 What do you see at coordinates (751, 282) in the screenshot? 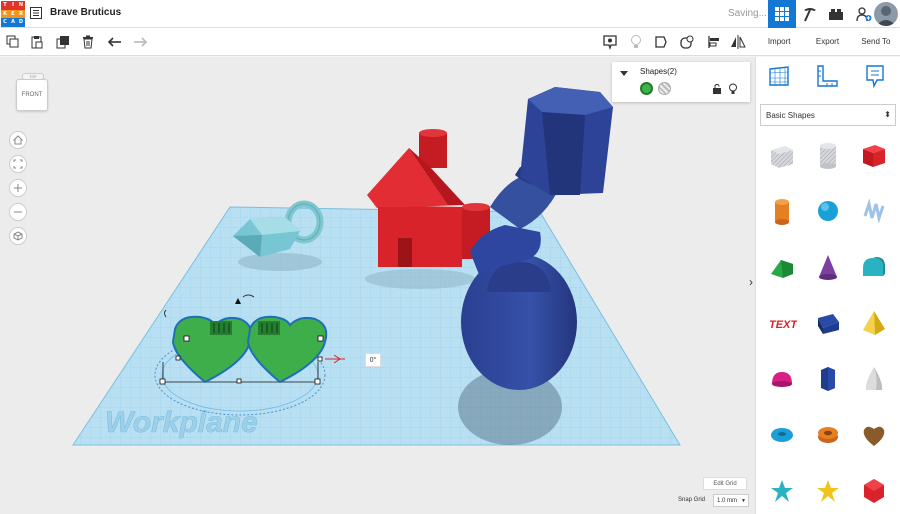
I see `collapse-panel-icon: ›` at bounding box center [751, 282].